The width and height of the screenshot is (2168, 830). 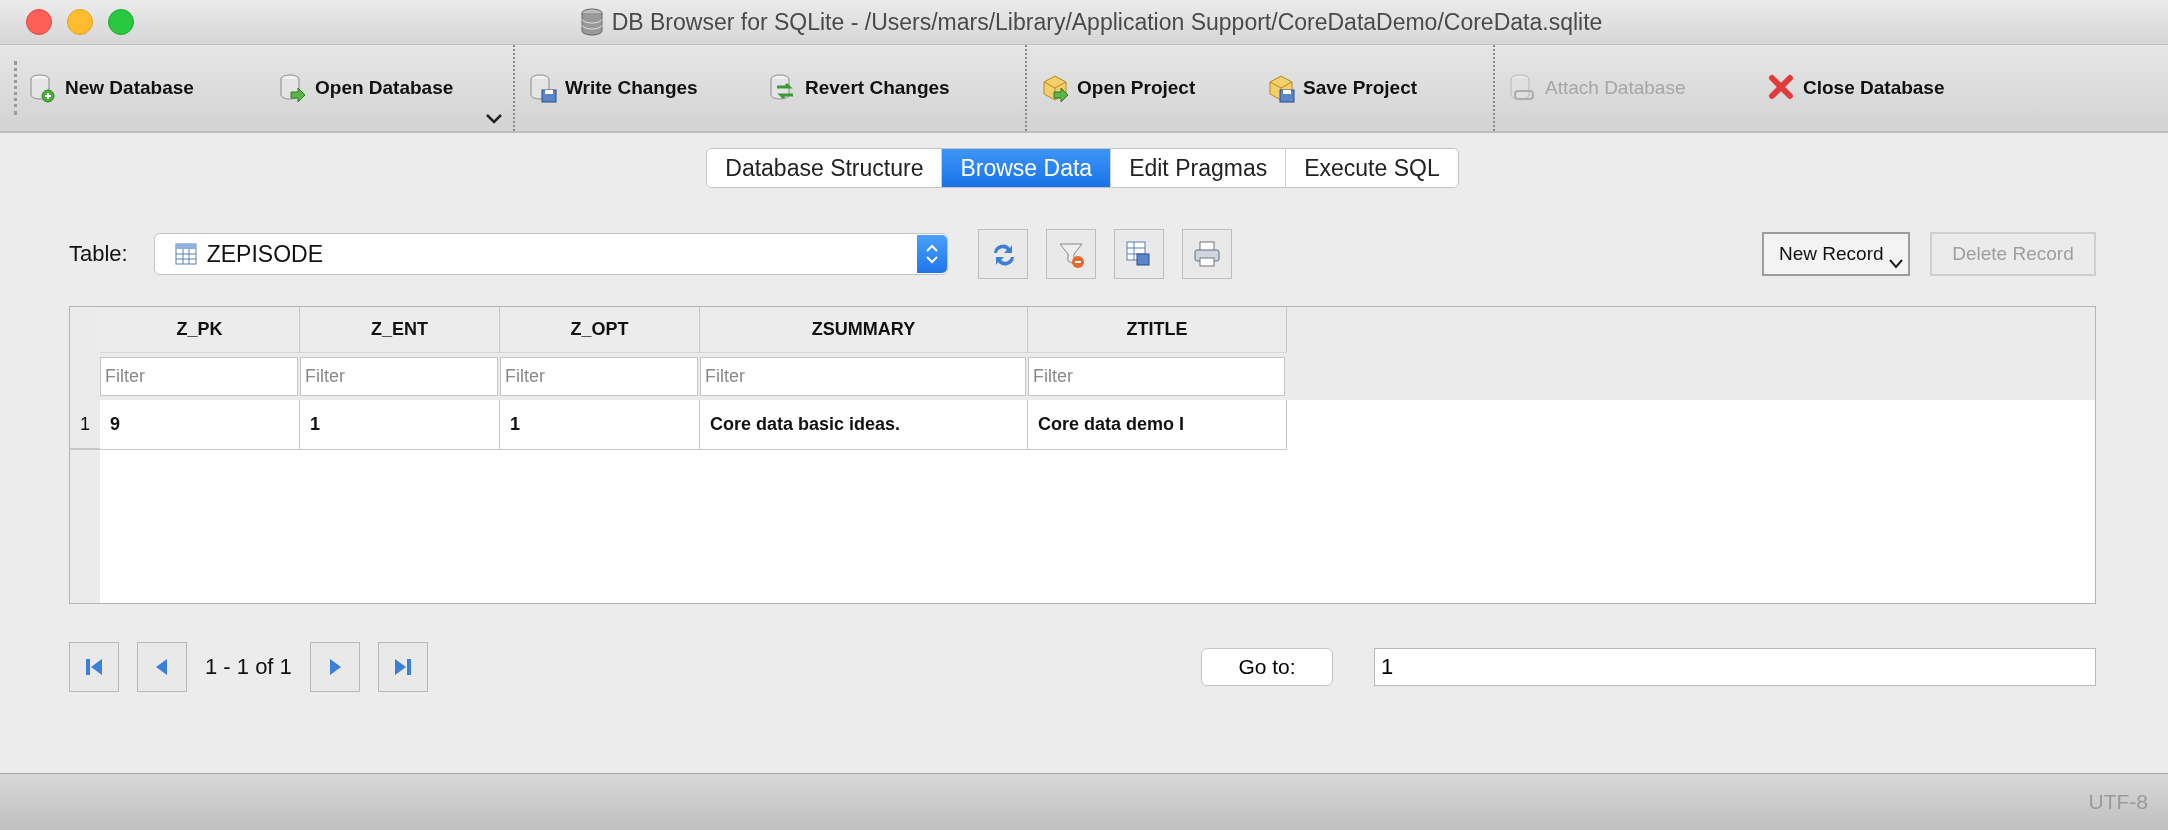 I want to click on minimize-window-button, so click(x=80, y=22).